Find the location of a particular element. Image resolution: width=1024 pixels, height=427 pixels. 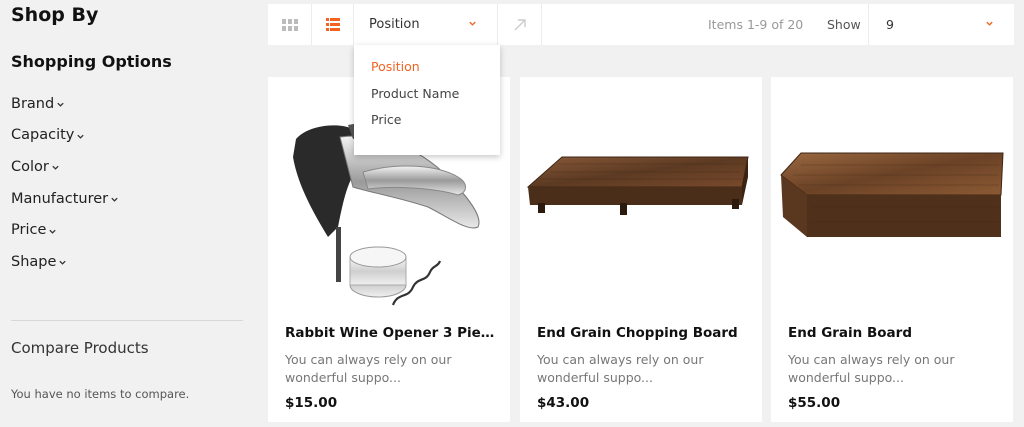

limiter-select: 9 is located at coordinates (941, 24).